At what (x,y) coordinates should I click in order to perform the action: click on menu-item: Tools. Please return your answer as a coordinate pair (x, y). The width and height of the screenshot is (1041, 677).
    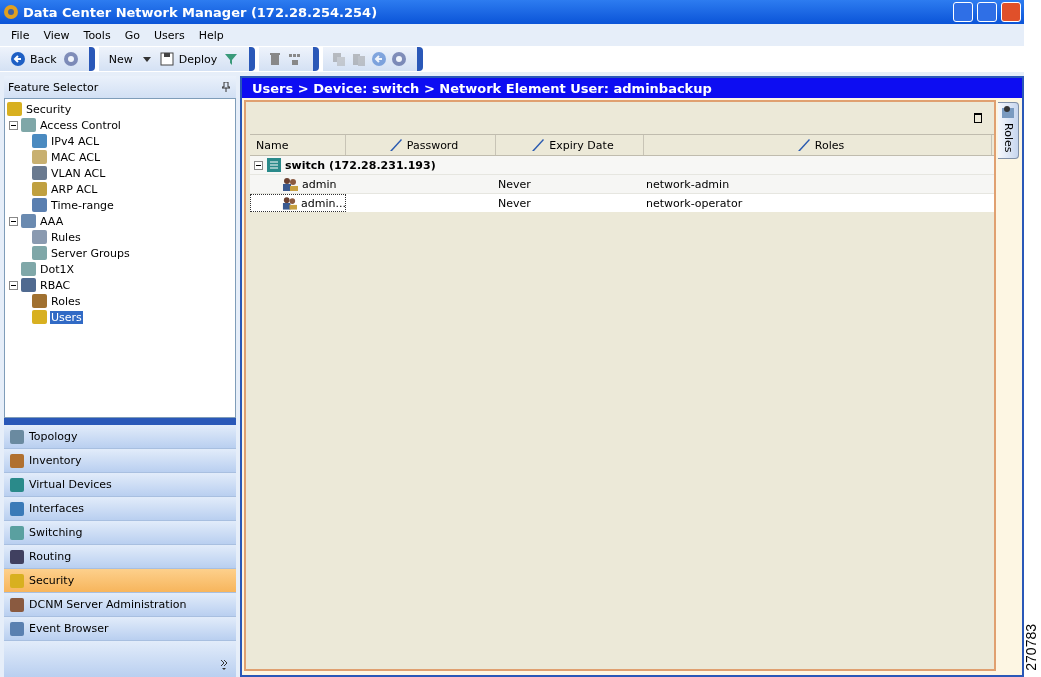
    Looking at the image, I should click on (97, 35).